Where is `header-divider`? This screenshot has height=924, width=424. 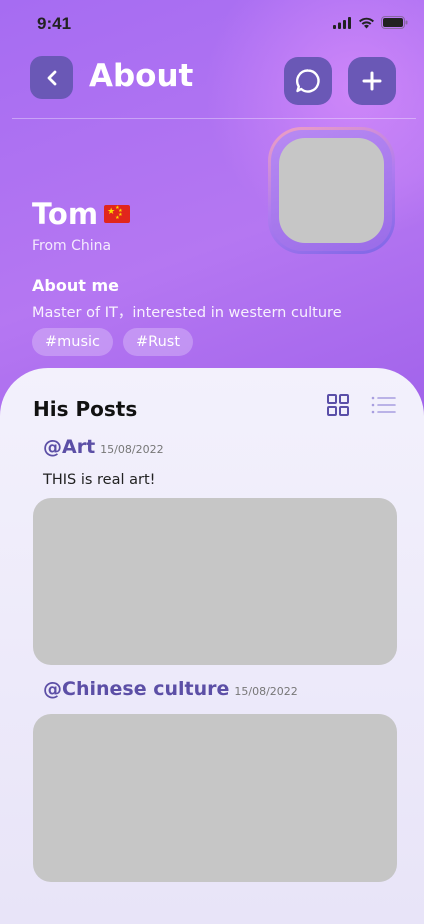 header-divider is located at coordinates (214, 118).